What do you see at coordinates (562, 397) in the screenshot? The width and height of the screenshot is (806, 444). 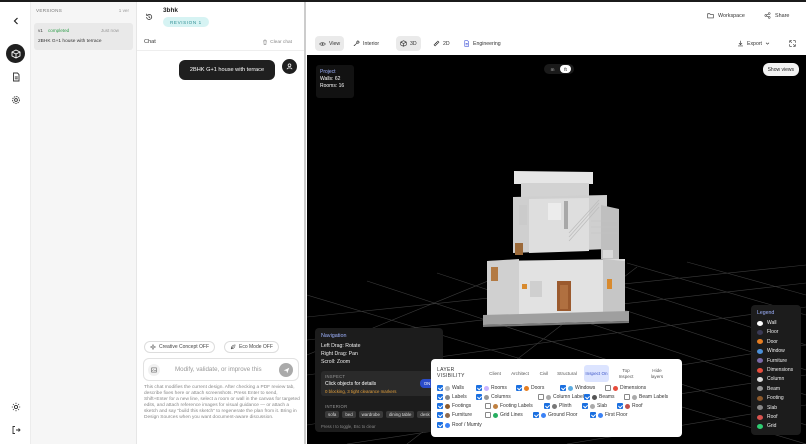 I see `layer-toggle-column-labels: Column Labels` at bounding box center [562, 397].